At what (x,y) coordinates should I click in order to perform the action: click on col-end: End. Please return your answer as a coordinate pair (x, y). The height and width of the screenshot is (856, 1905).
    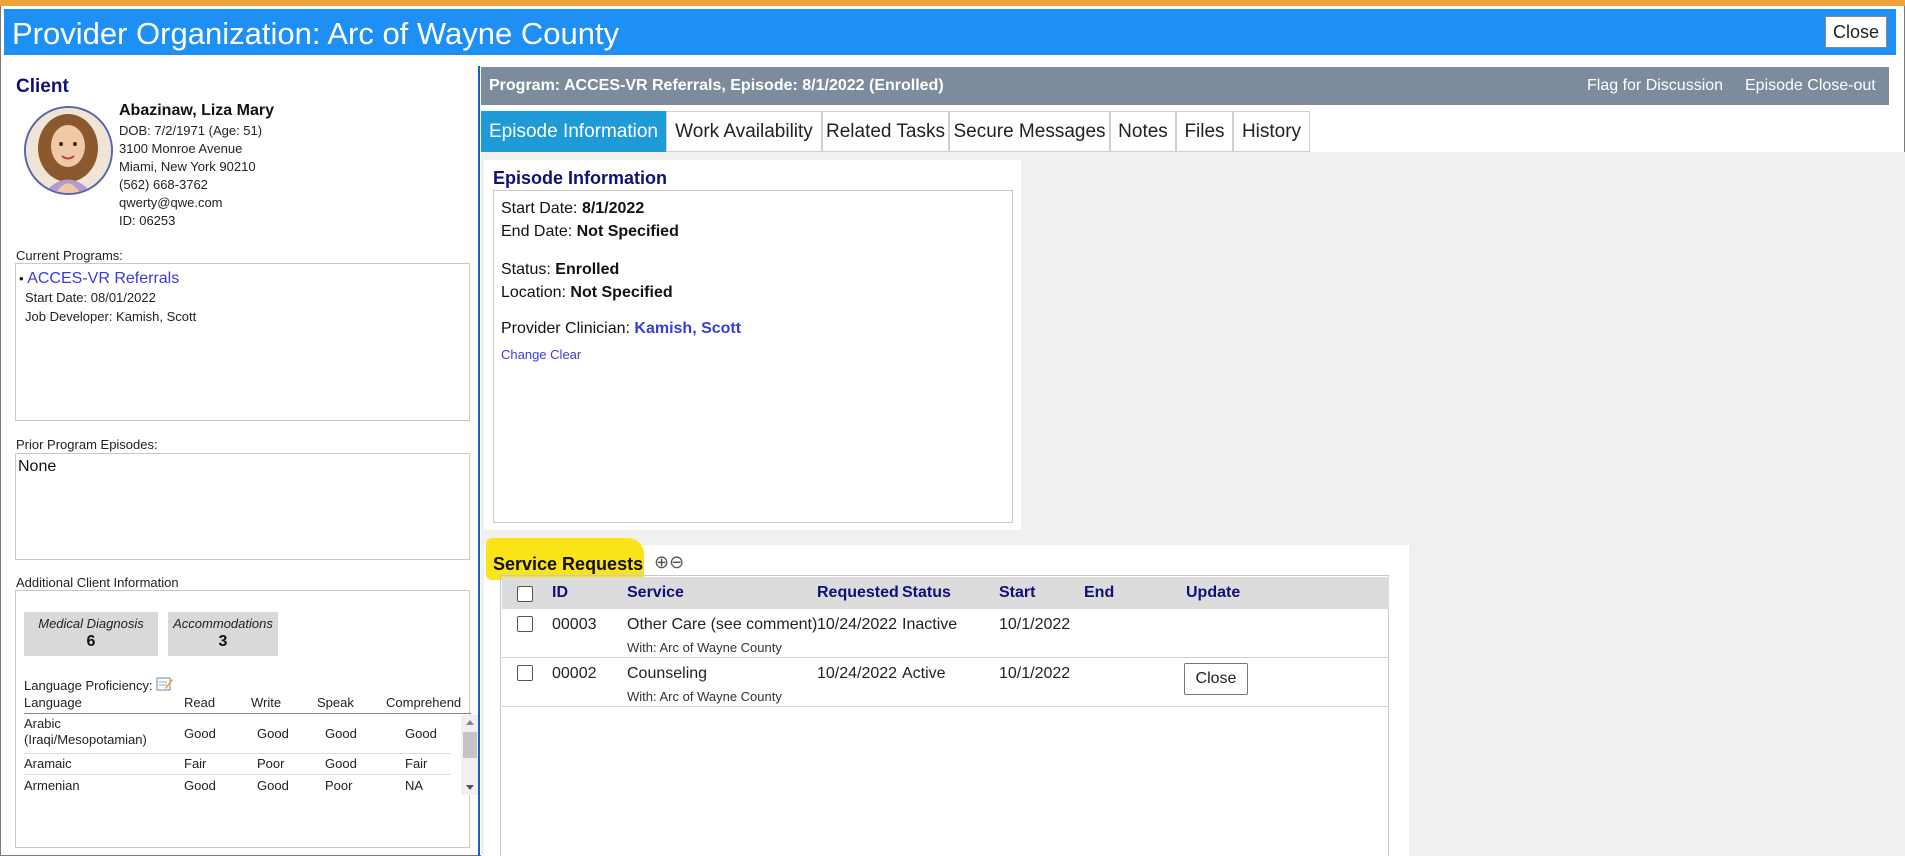
    Looking at the image, I should click on (1099, 593).